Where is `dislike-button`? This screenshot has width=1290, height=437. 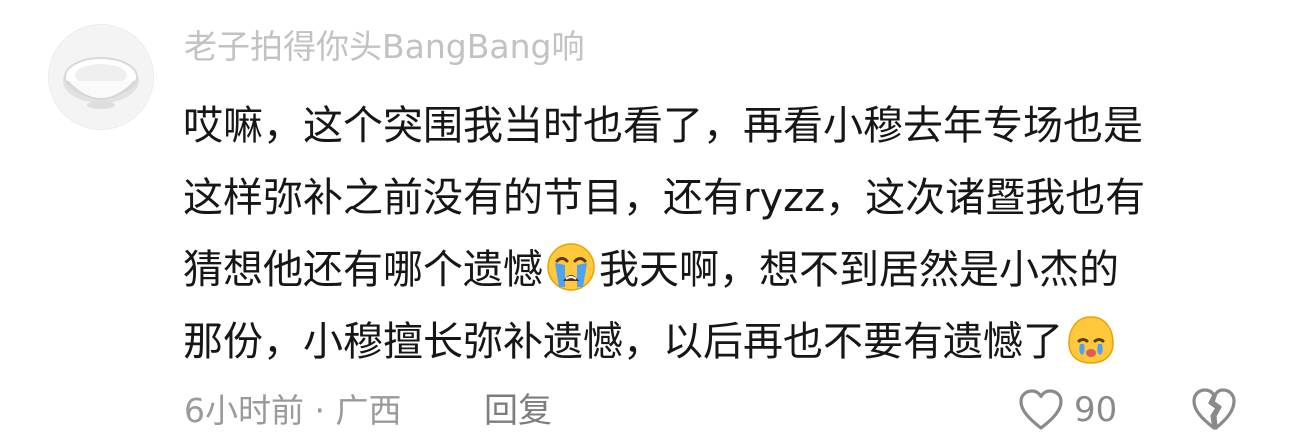 dislike-button is located at coordinates (1214, 410).